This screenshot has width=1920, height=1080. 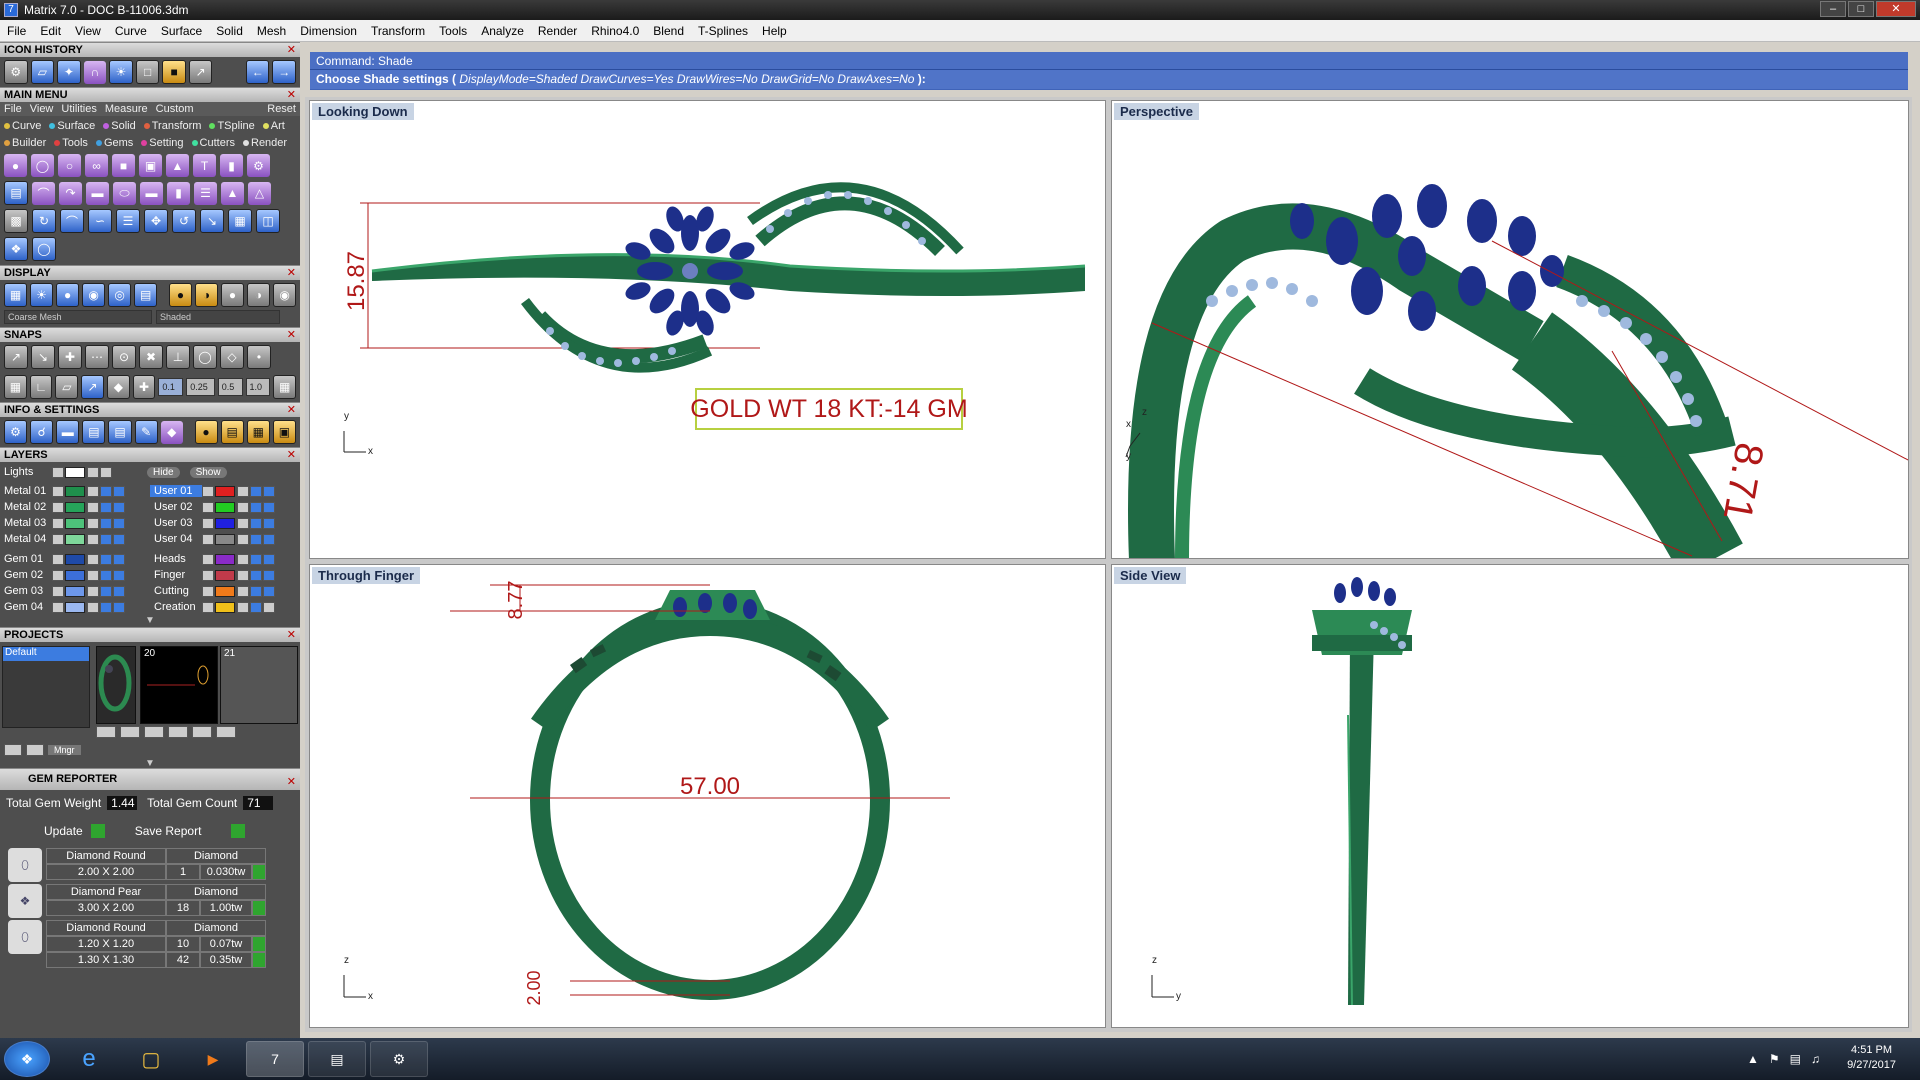 I want to click on sun-icon: ☀, so click(x=42, y=295).